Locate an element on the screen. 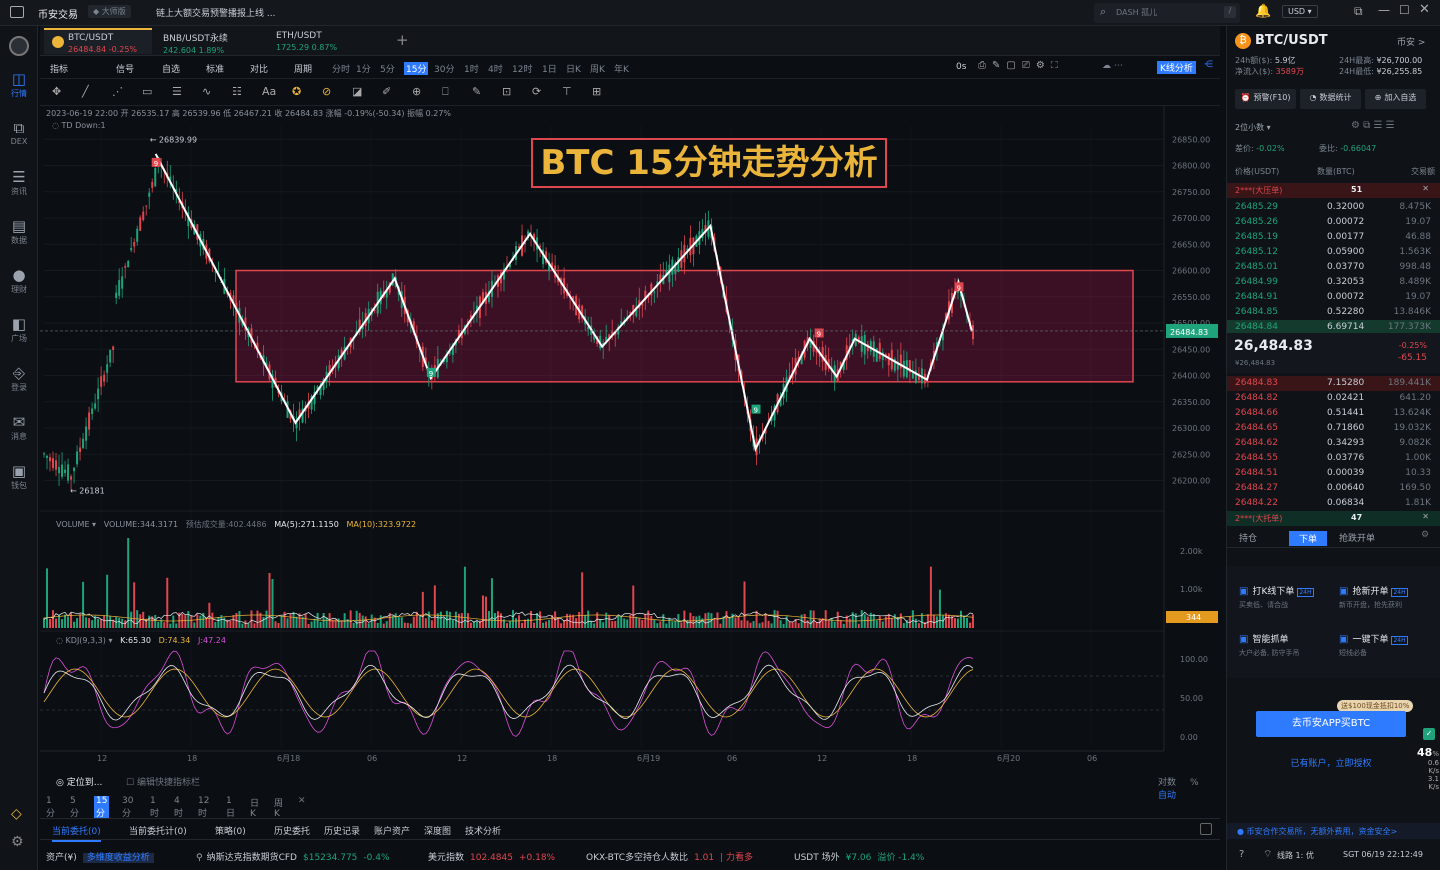 This screenshot has width=1440, height=870. period-5: 1时 is located at coordinates (154, 807).